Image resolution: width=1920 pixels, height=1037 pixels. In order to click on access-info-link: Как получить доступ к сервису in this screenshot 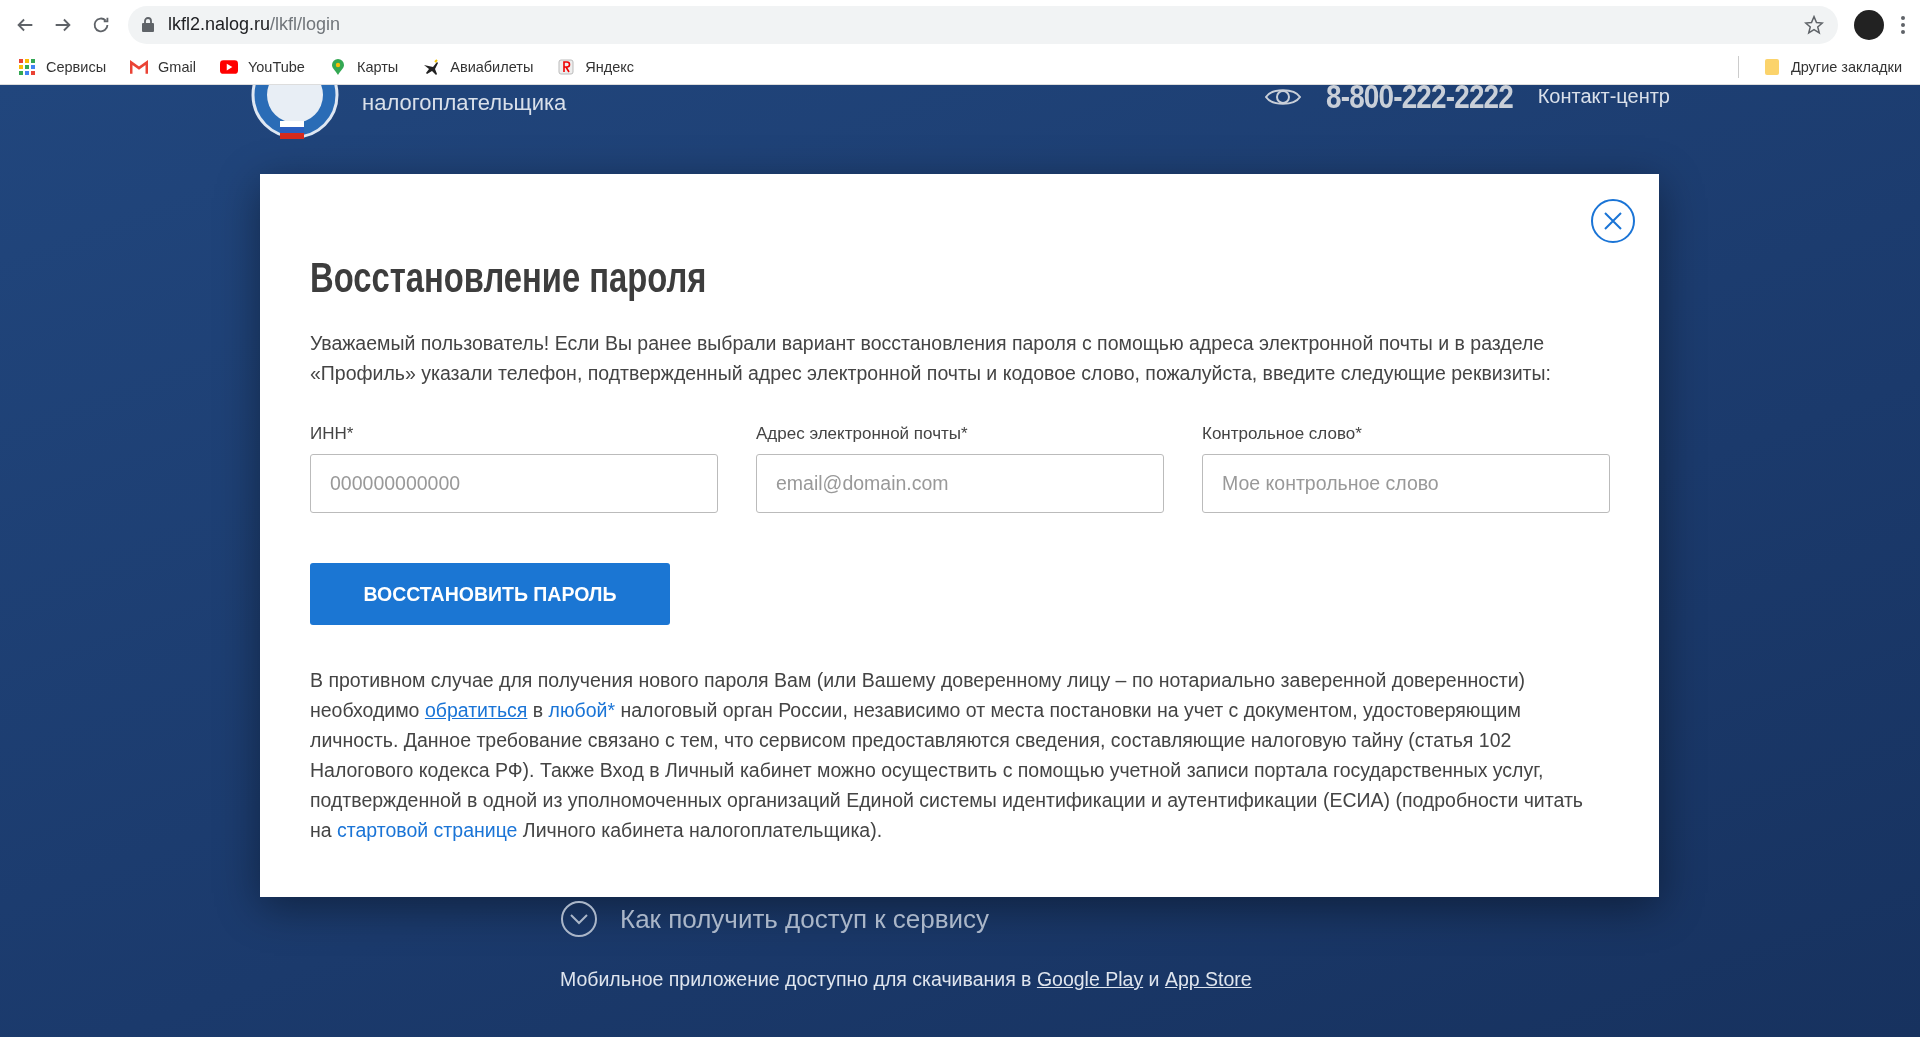, I will do `click(805, 919)`.